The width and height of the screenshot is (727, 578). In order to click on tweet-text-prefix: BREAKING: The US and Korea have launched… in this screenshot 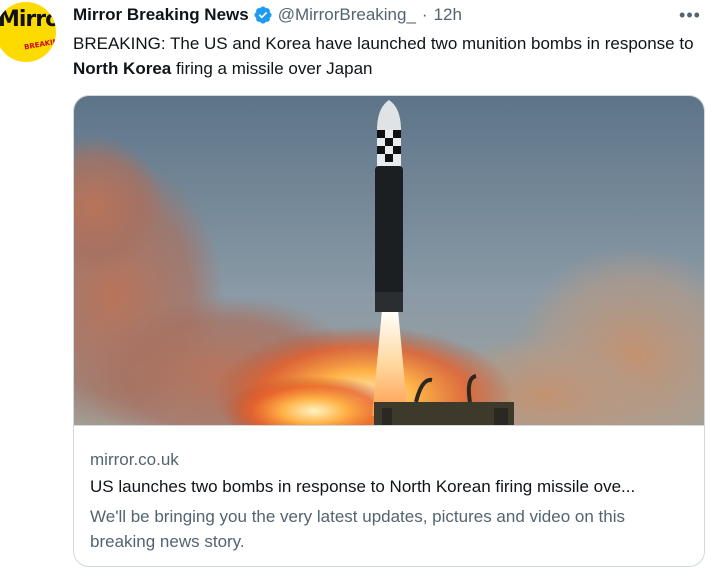, I will do `click(383, 43)`.